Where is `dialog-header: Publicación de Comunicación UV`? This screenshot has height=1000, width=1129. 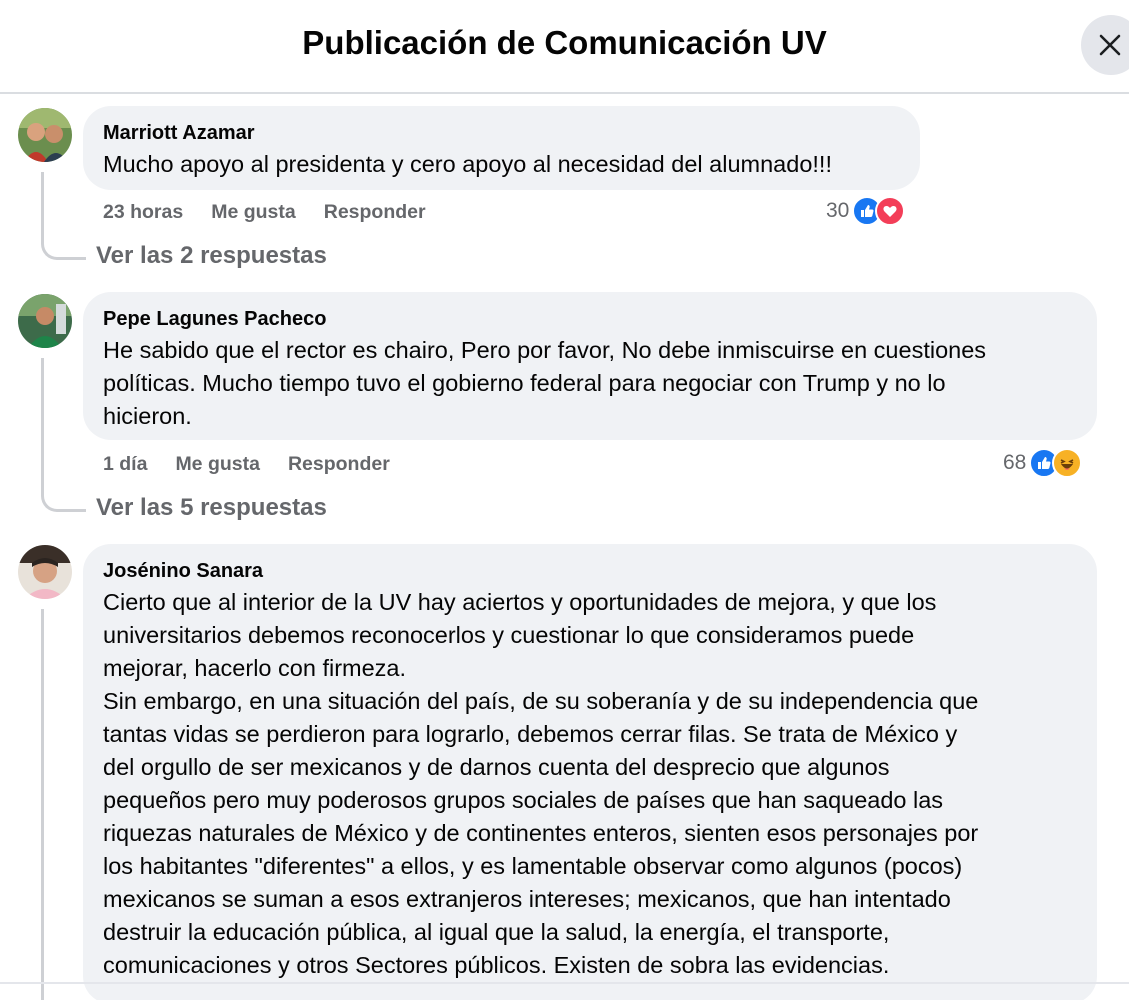
dialog-header: Publicación de Comunicación UV is located at coordinates (564, 47).